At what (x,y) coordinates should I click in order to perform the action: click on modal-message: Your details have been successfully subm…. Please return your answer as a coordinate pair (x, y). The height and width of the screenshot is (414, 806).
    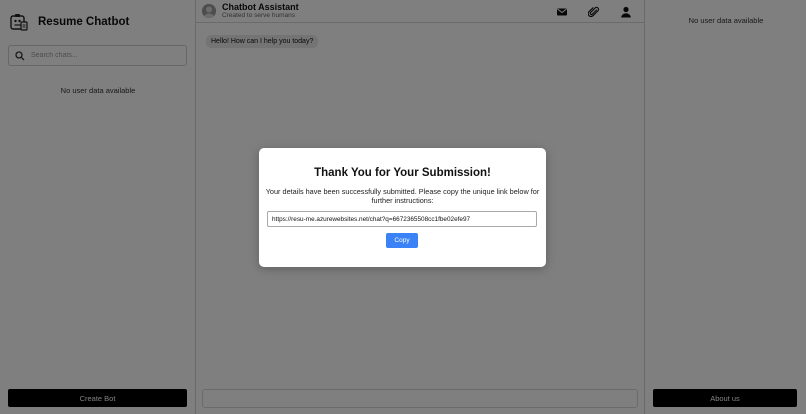
    Looking at the image, I should click on (402, 196).